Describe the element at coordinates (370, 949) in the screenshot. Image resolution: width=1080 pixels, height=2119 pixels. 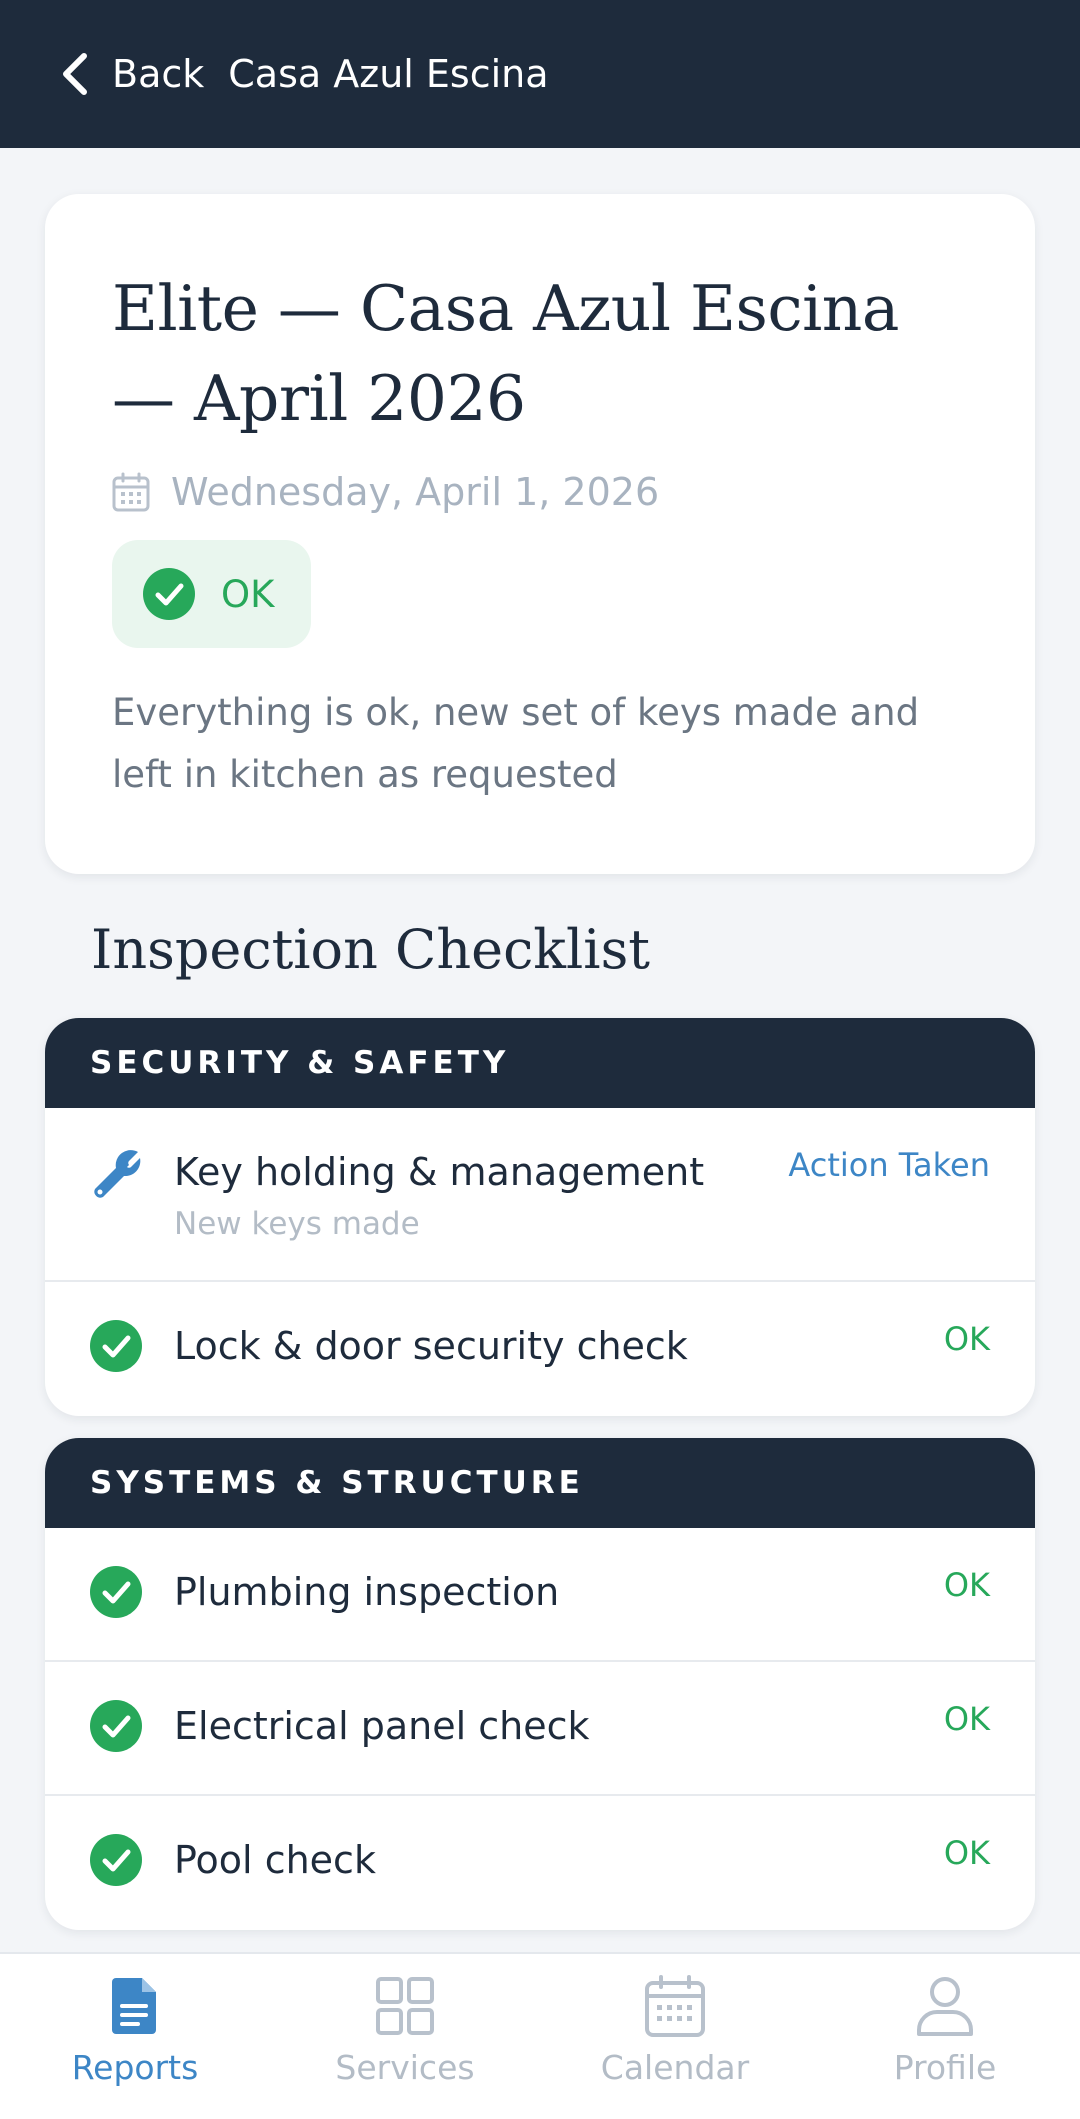
I see `checklist-heading: Inspection Checklist` at that location.